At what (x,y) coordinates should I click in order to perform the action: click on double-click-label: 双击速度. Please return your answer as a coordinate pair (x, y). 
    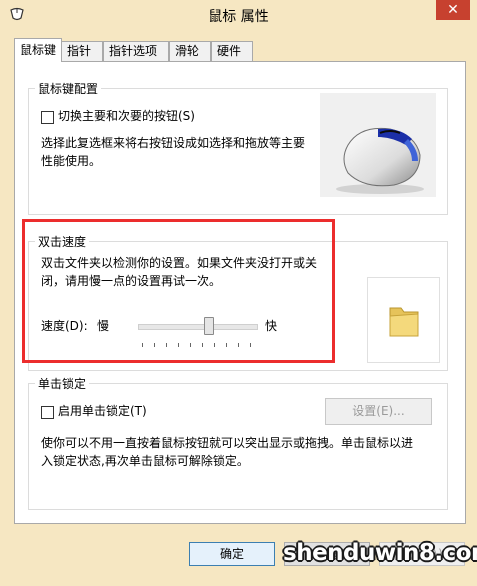
    Looking at the image, I should click on (62, 241).